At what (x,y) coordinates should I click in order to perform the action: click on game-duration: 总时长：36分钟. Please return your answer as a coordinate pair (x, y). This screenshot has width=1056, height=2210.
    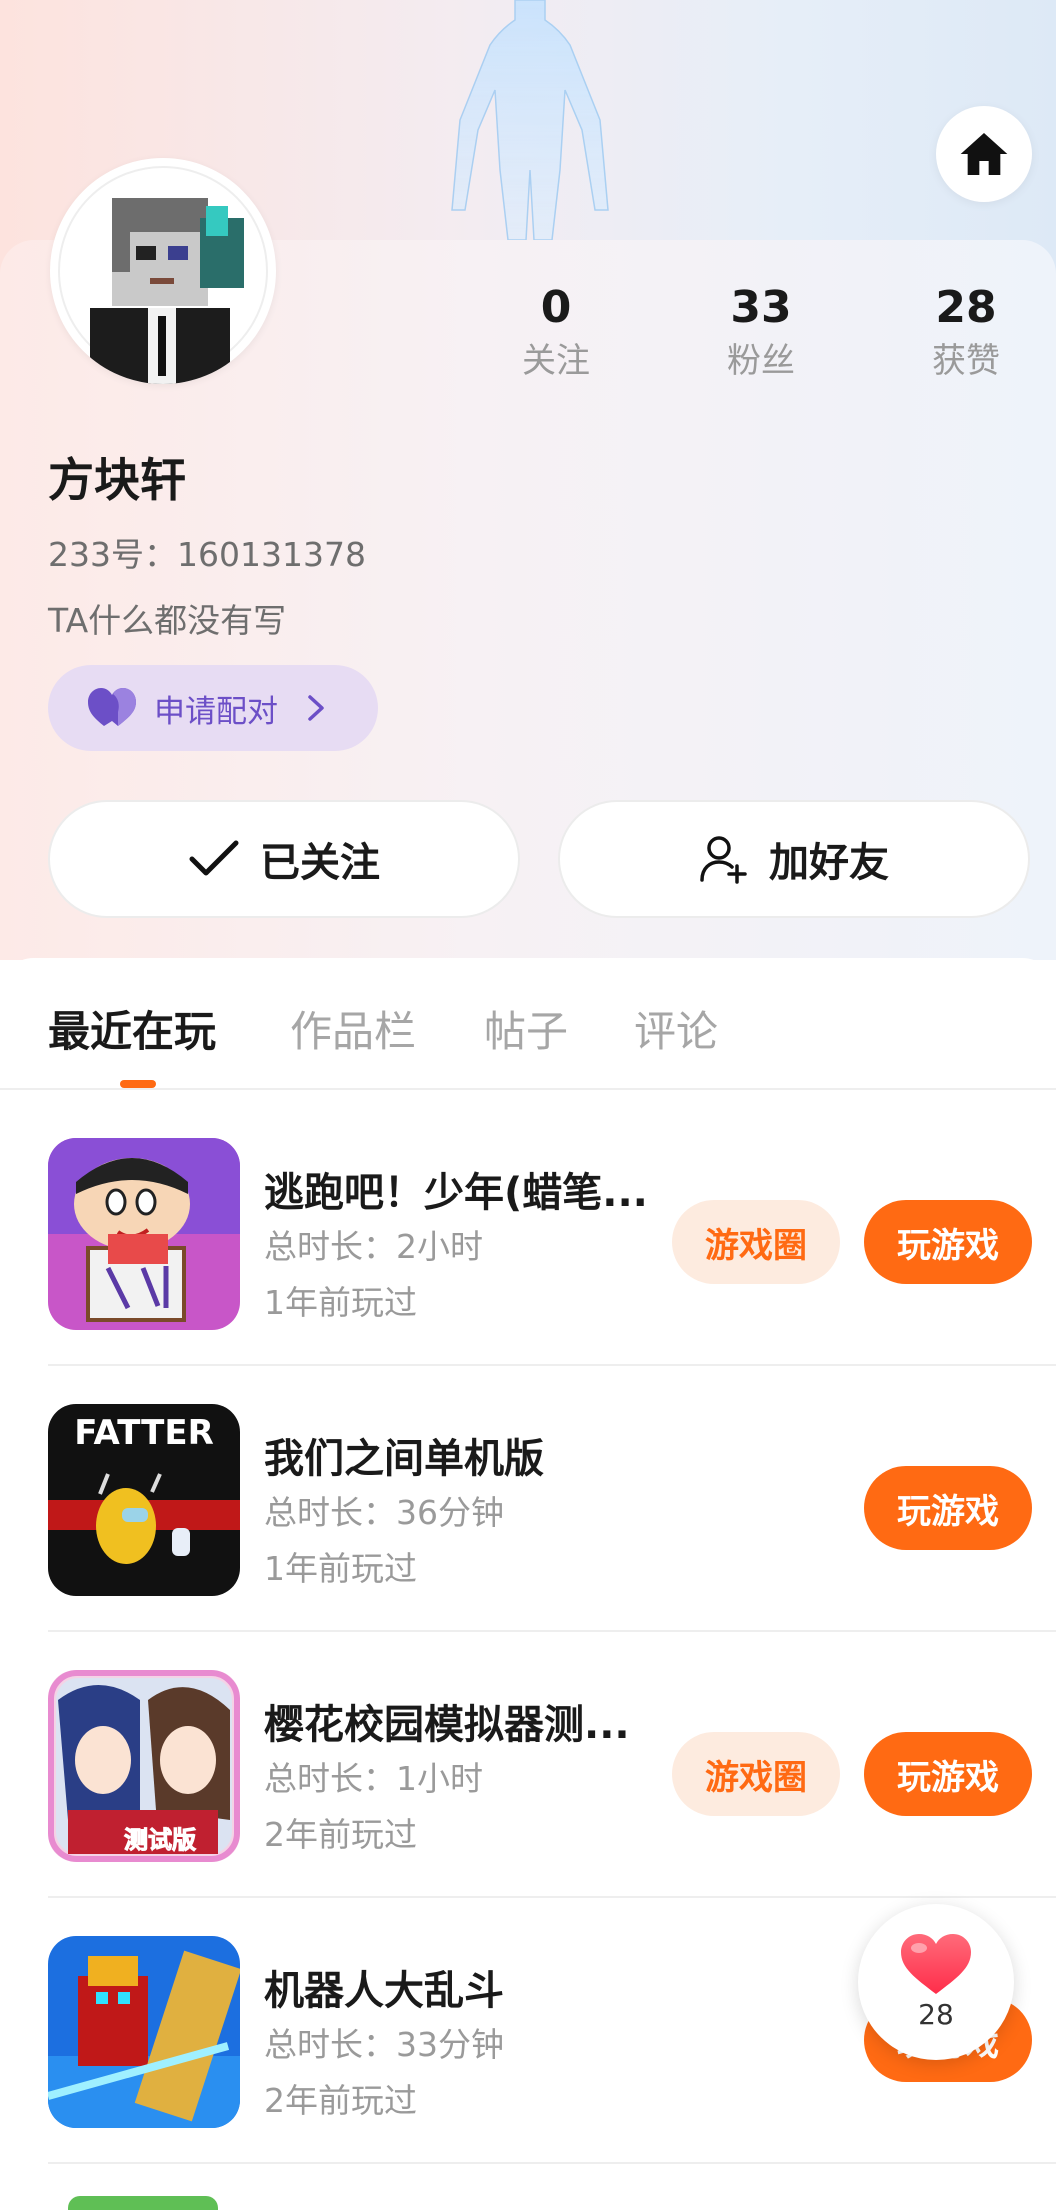
    Looking at the image, I should click on (384, 1512).